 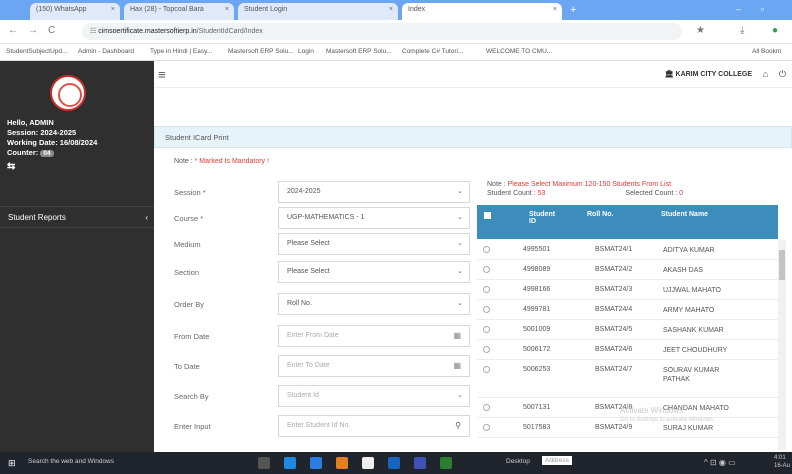 I want to click on back-icon: ←, so click(x=13, y=30).